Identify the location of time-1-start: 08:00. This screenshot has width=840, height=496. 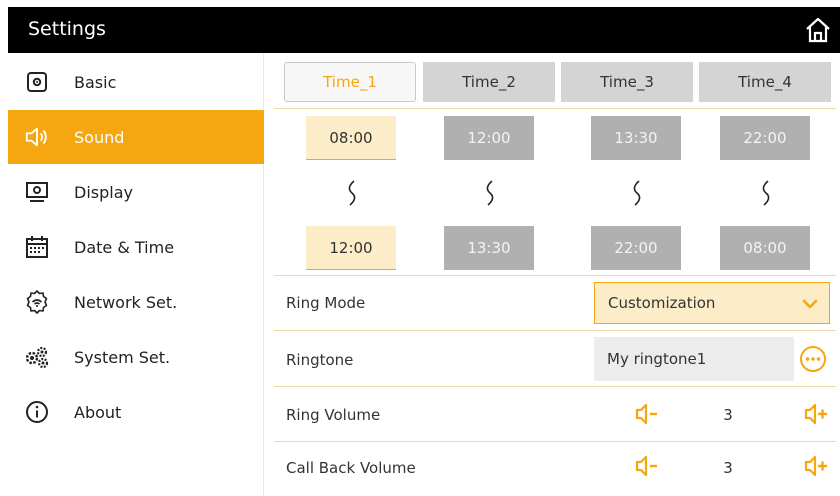
(351, 138).